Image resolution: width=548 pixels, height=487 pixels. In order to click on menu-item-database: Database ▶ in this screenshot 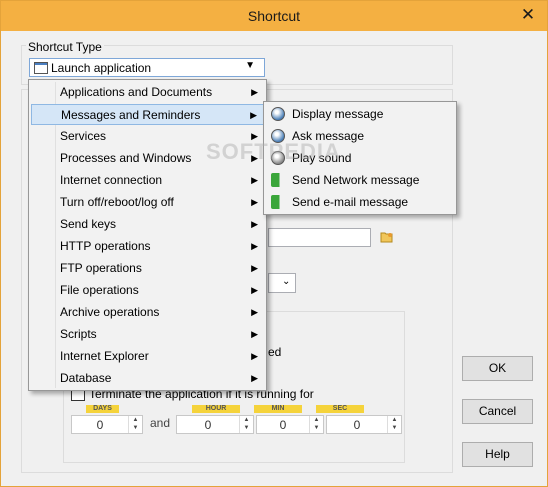, I will do `click(147, 378)`.